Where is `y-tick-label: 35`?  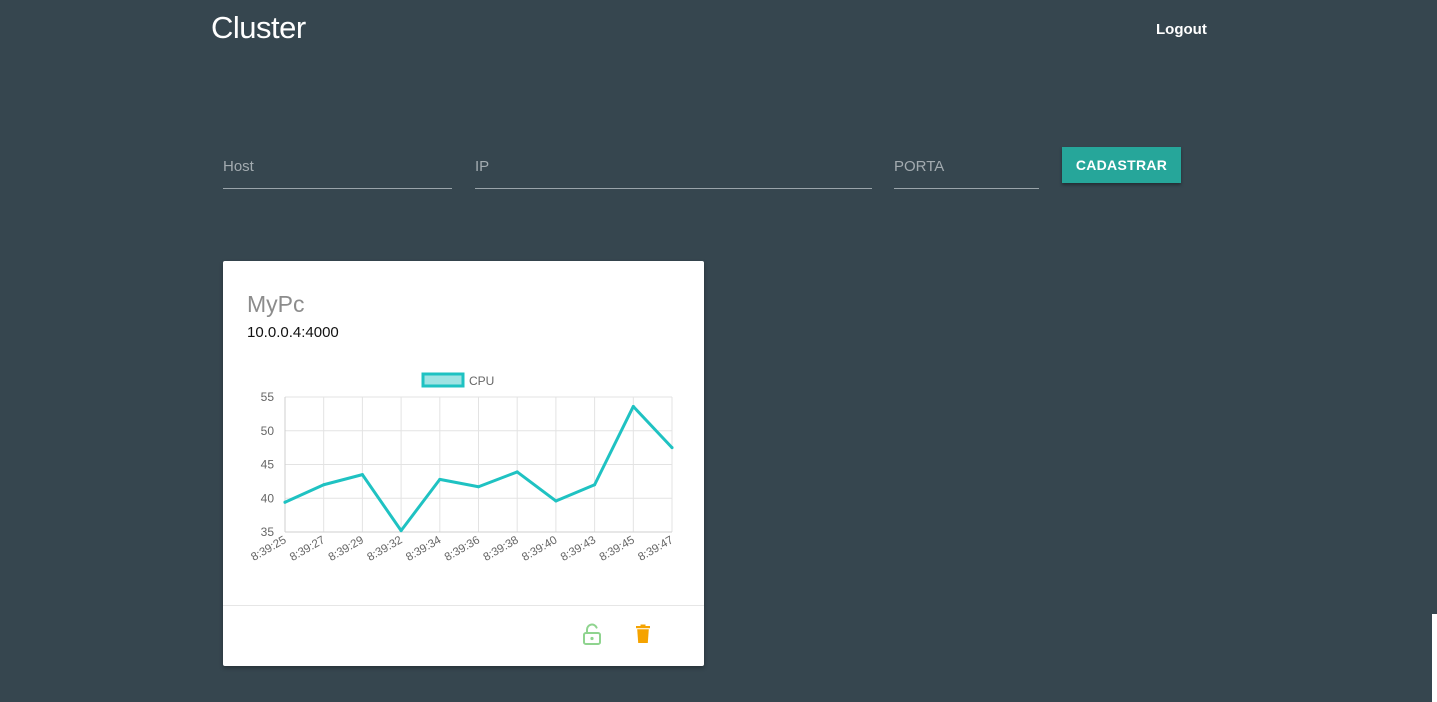
y-tick-label: 35 is located at coordinates (268, 532).